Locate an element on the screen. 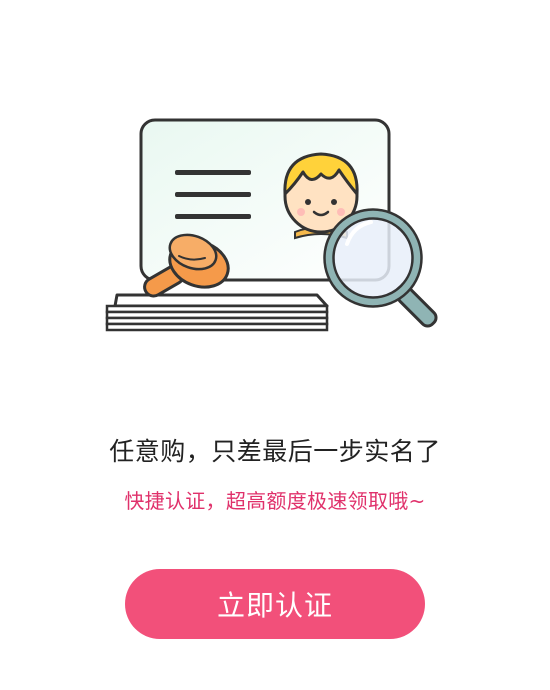 The width and height of the screenshot is (550, 690). verify-now-button: 立即认证 is located at coordinates (275, 604).